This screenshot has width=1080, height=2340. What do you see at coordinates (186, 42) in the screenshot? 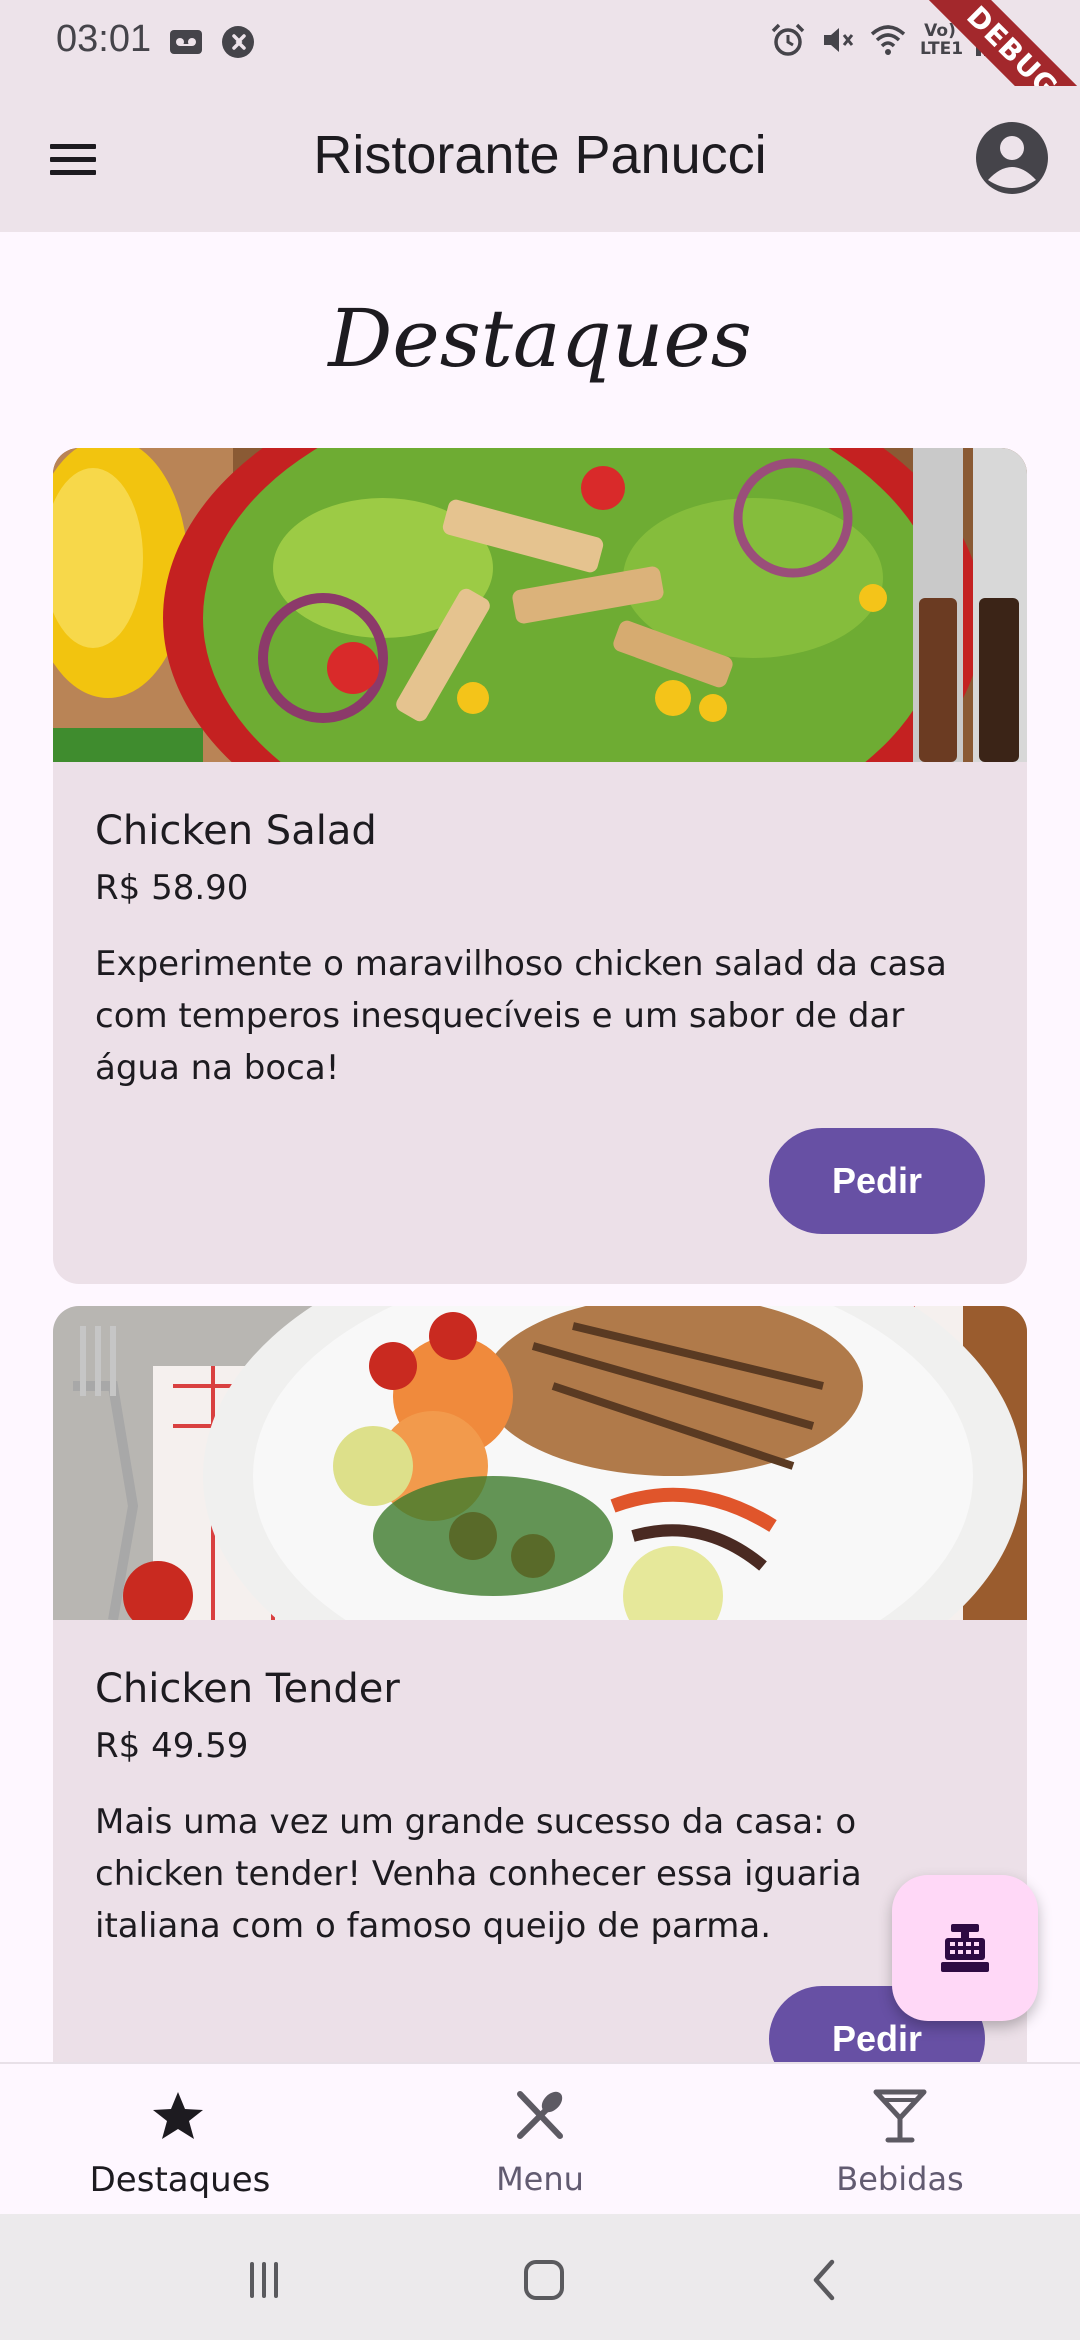
I see `voicemail-icon` at bounding box center [186, 42].